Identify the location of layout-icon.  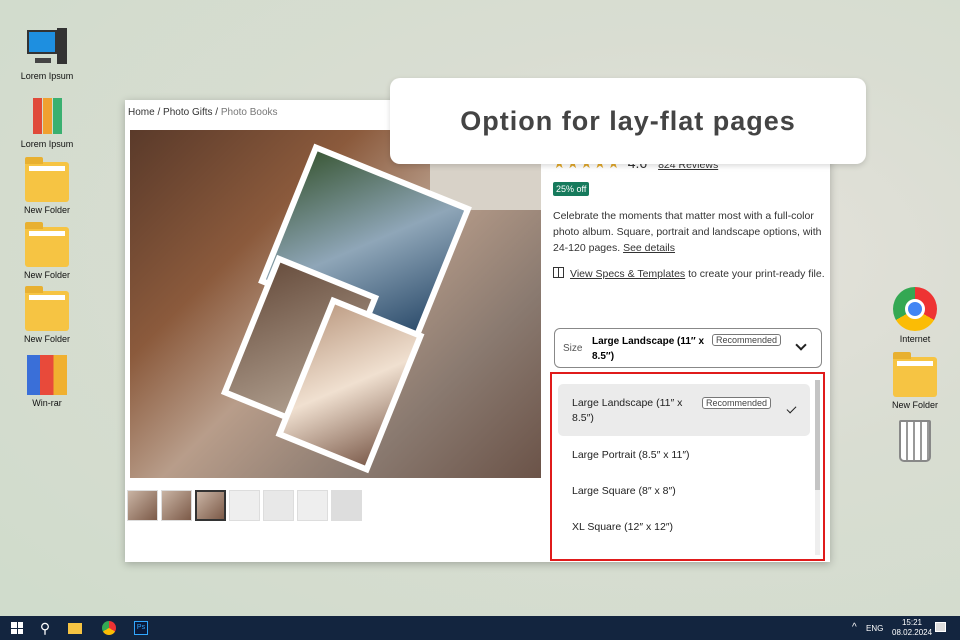
(558, 272).